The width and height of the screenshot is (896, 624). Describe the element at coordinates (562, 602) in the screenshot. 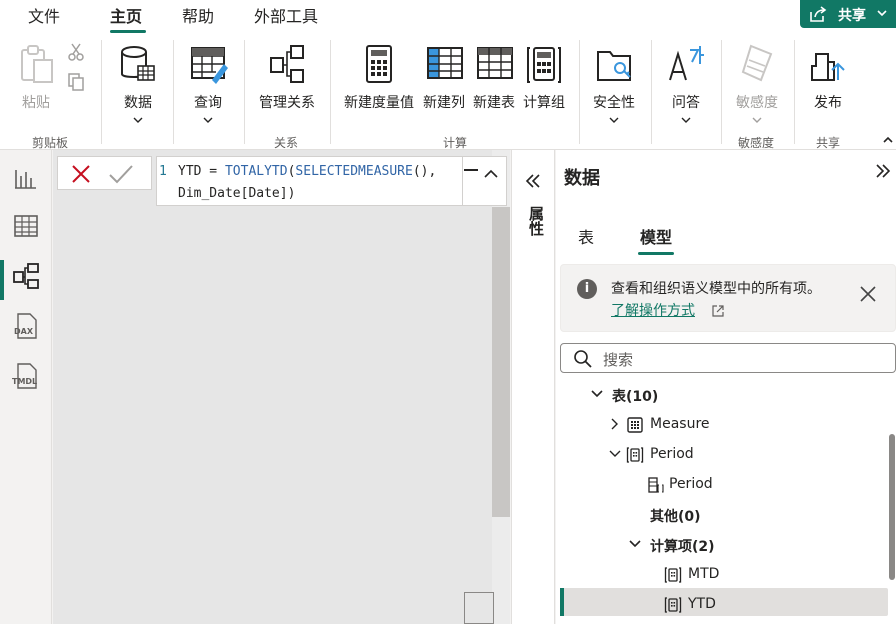

I see `tree-selection-indicator` at that location.